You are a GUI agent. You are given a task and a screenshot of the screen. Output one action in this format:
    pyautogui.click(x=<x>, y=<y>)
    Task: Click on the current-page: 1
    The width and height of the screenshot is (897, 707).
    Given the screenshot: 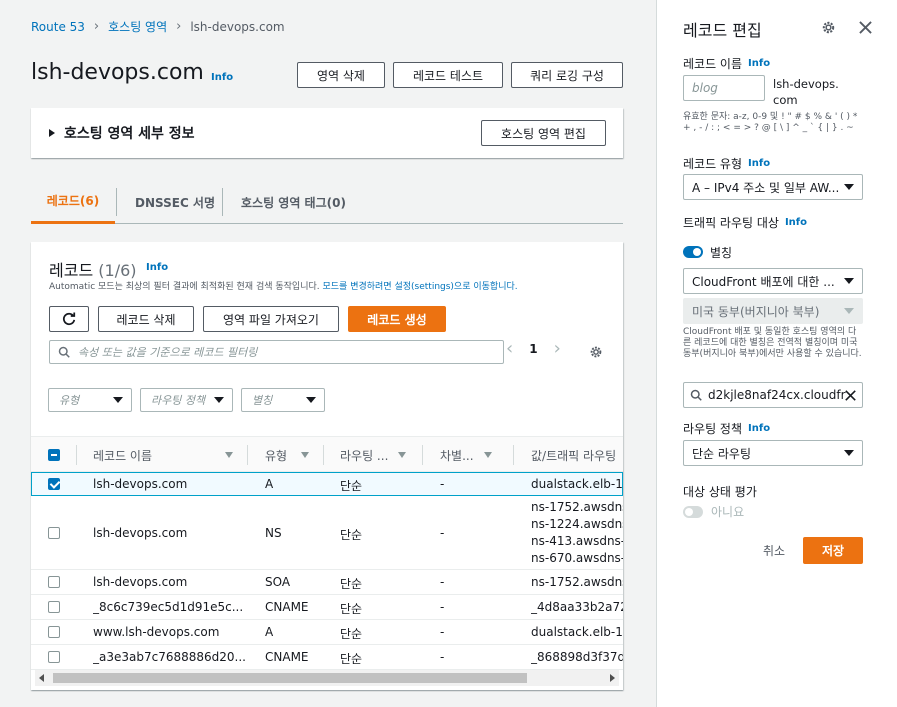 What is the action you would take?
    pyautogui.click(x=533, y=349)
    